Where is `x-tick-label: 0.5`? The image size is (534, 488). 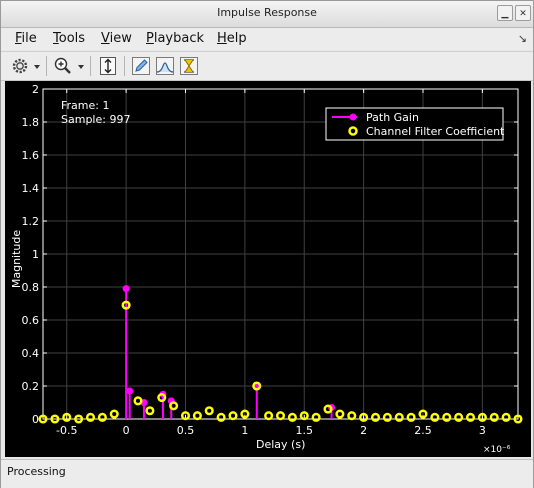
x-tick-label: 0.5 is located at coordinates (186, 430).